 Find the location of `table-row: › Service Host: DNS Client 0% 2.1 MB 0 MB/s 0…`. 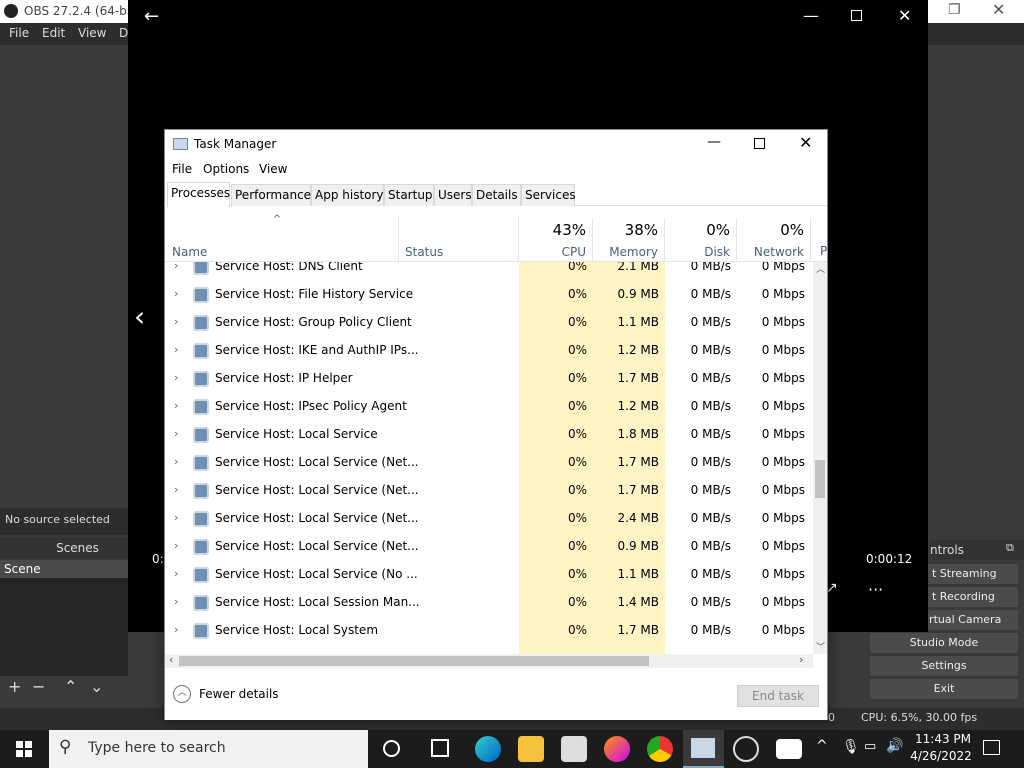

table-row: › Service Host: DNS Client 0% 2.1 MB 0 MB/s 0… is located at coordinates (489, 273).